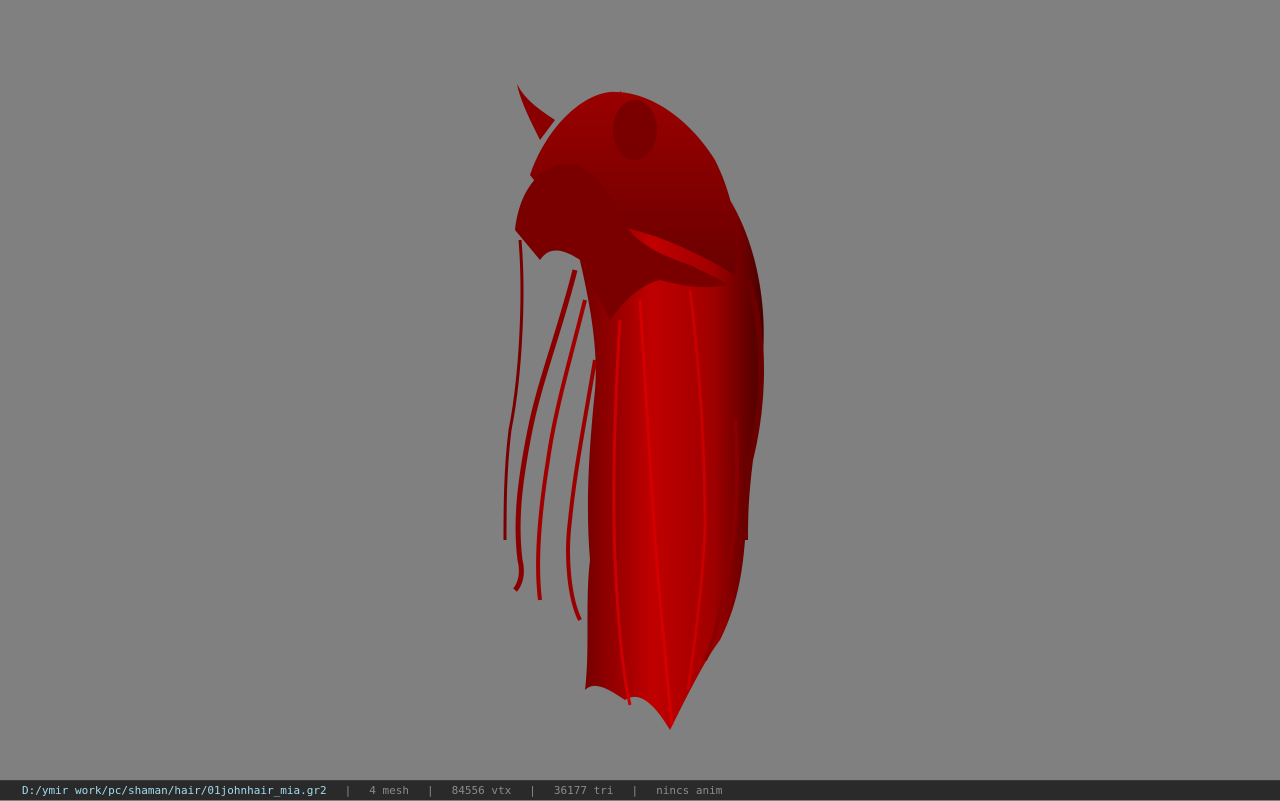 Image resolution: width=1280 pixels, height=801 pixels. What do you see at coordinates (481, 790) in the screenshot?
I see `vertex-count-label: 84556 vtx` at bounding box center [481, 790].